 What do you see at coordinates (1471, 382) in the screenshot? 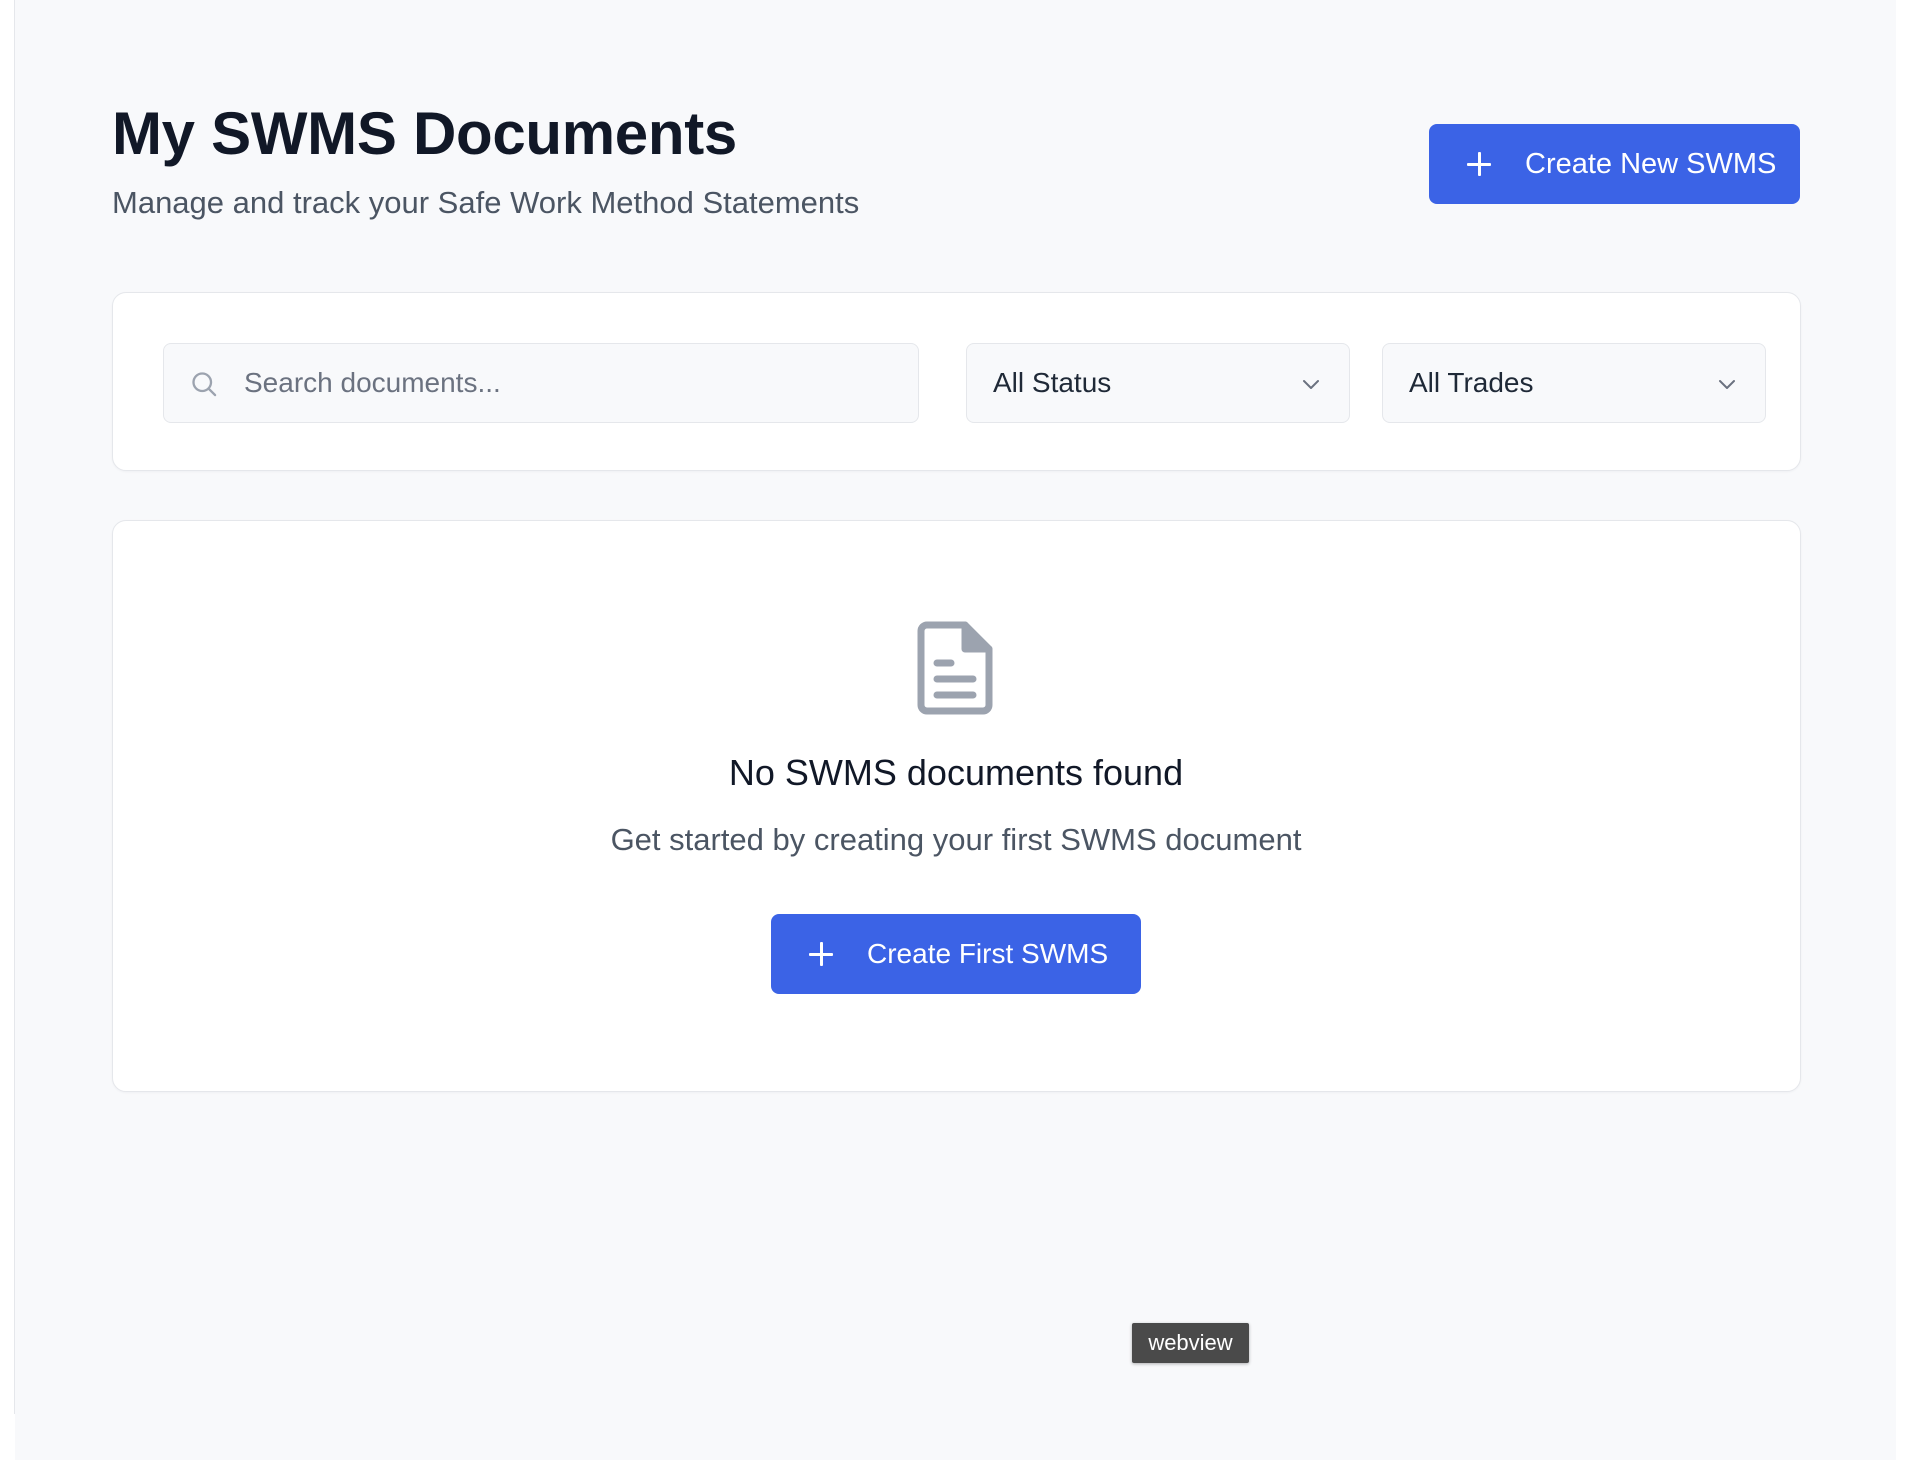
I see `trades-filter-value: All Trades` at bounding box center [1471, 382].